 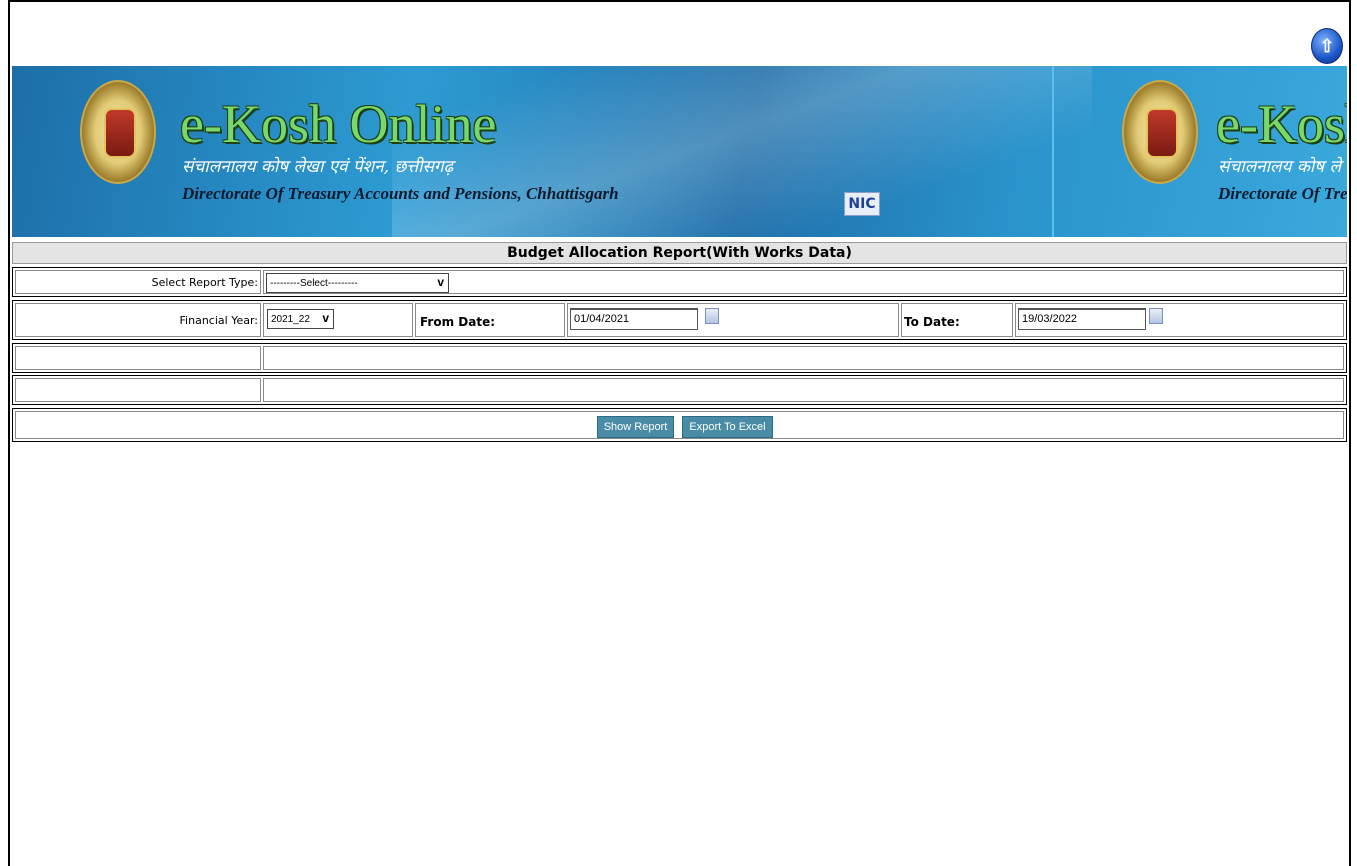 What do you see at coordinates (679, 33) in the screenshot?
I see `top-bar: ⇧` at bounding box center [679, 33].